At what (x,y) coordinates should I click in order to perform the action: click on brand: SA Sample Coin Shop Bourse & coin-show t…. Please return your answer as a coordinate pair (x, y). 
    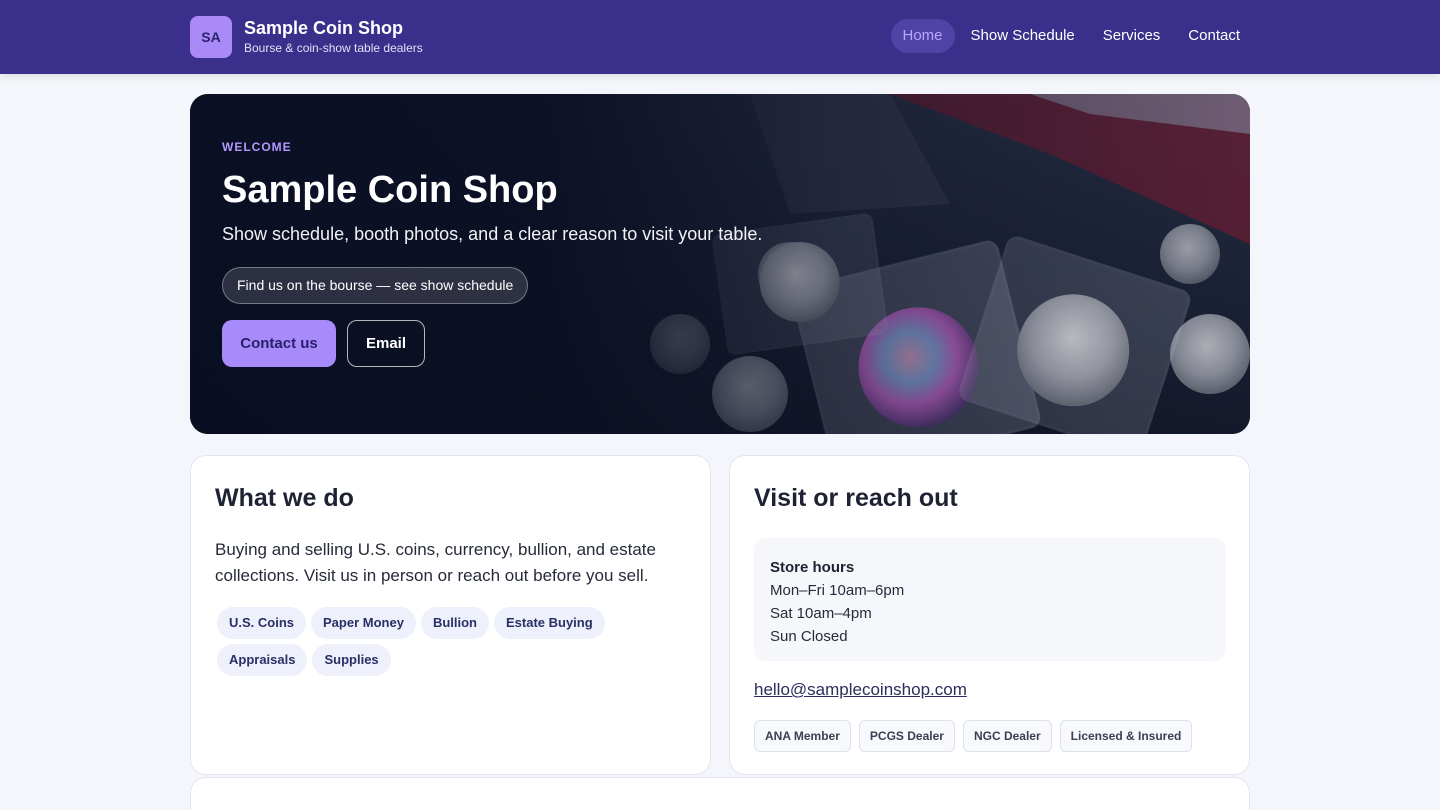
    Looking at the image, I should click on (306, 37).